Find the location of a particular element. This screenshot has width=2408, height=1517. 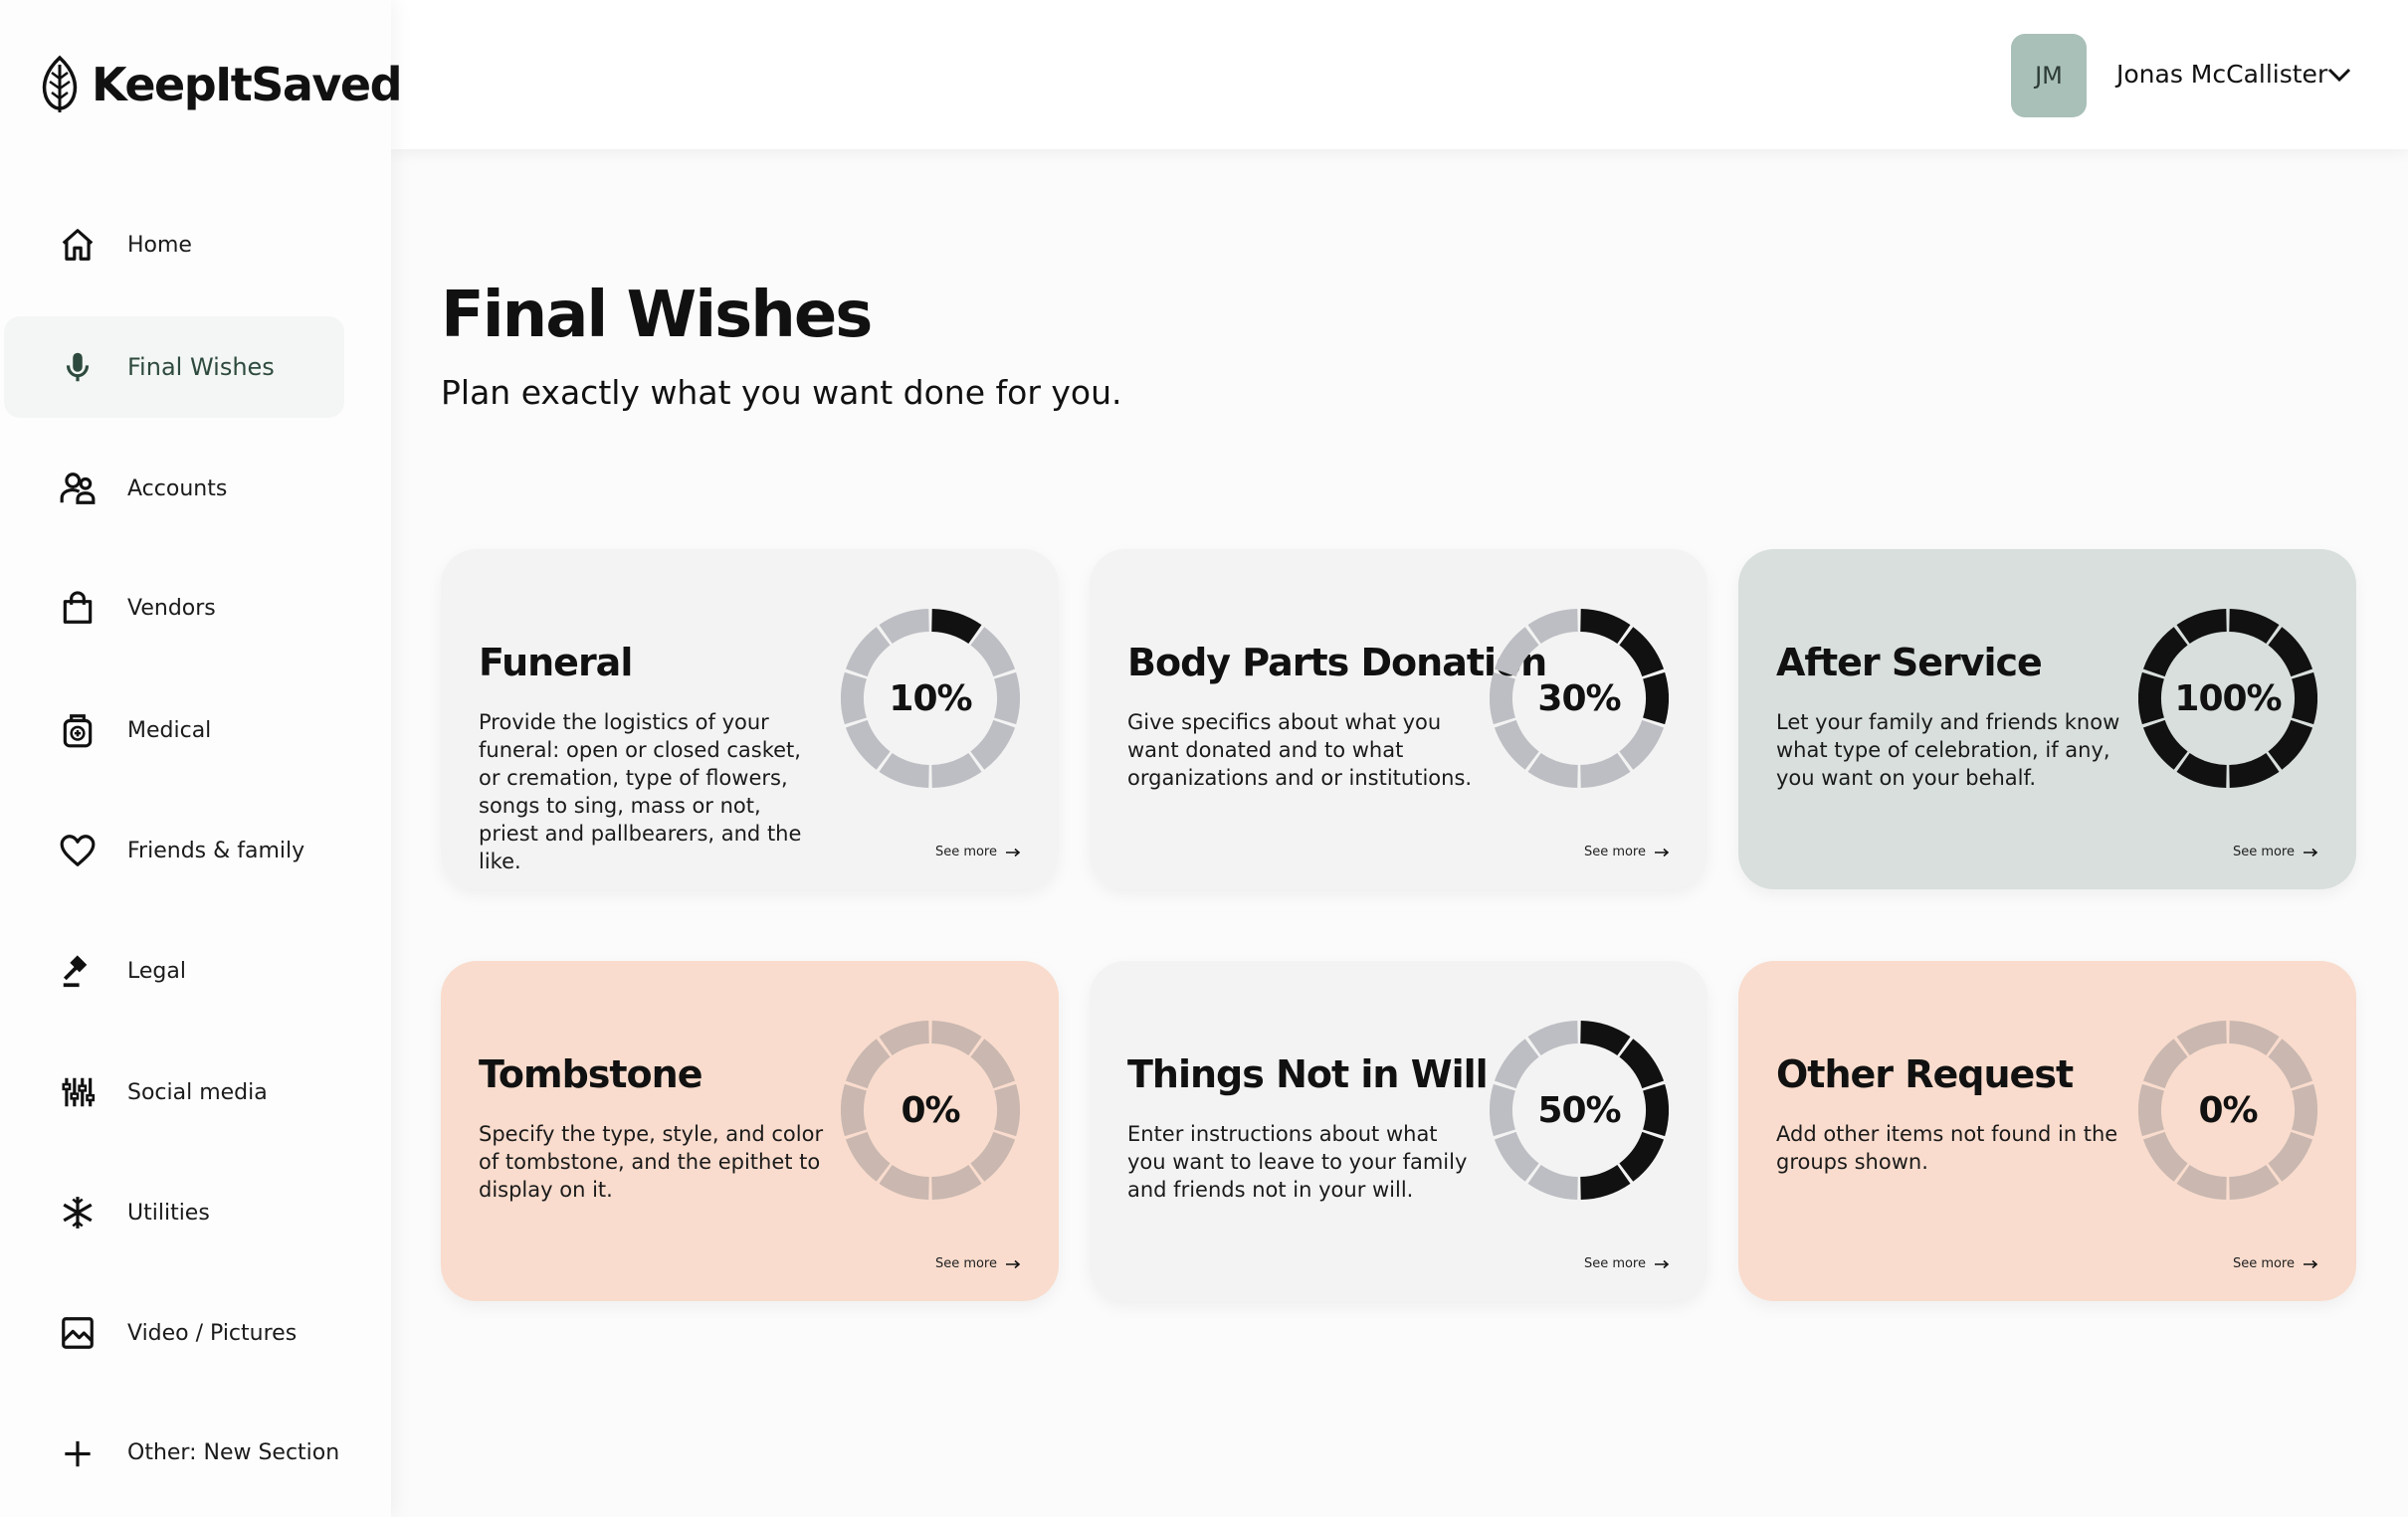

image-icon is located at coordinates (78, 1333).